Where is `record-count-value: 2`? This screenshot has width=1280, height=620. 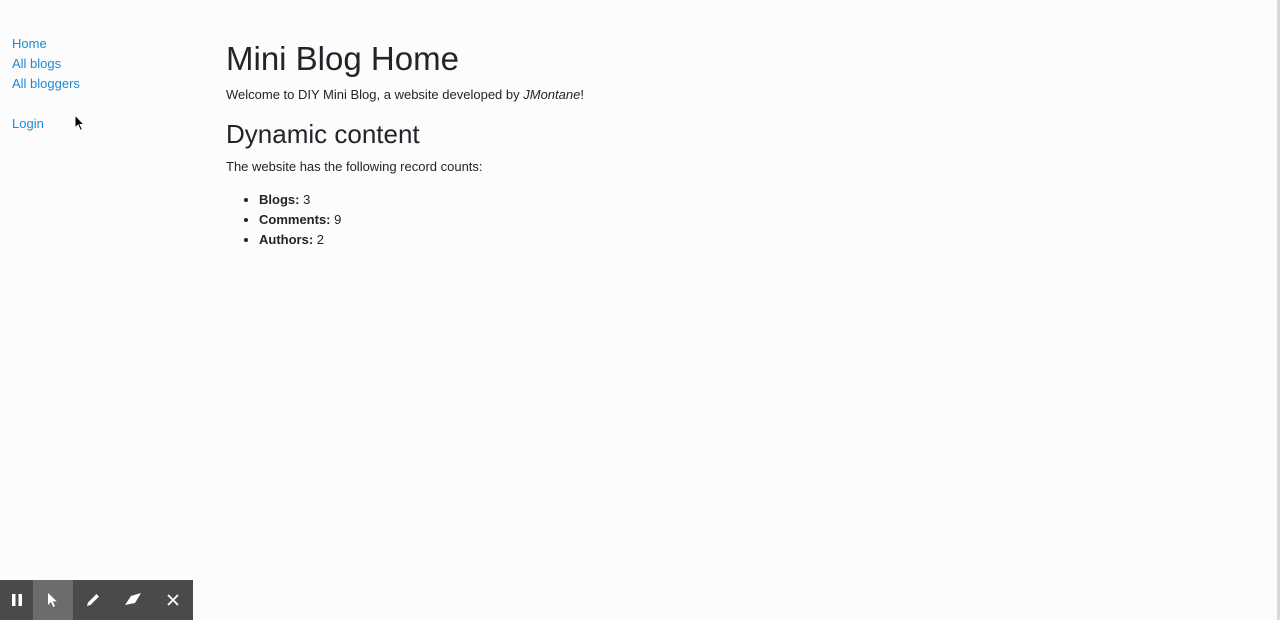 record-count-value: 2 is located at coordinates (320, 239).